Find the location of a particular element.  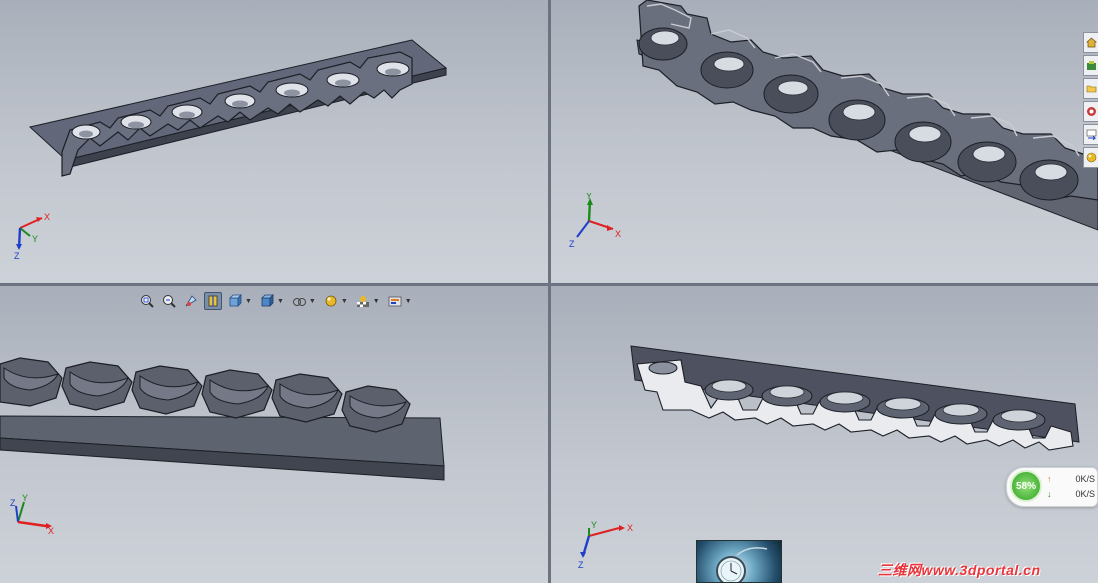

axis-triad-bottom-right: X Y Z is located at coordinates (605, 545).